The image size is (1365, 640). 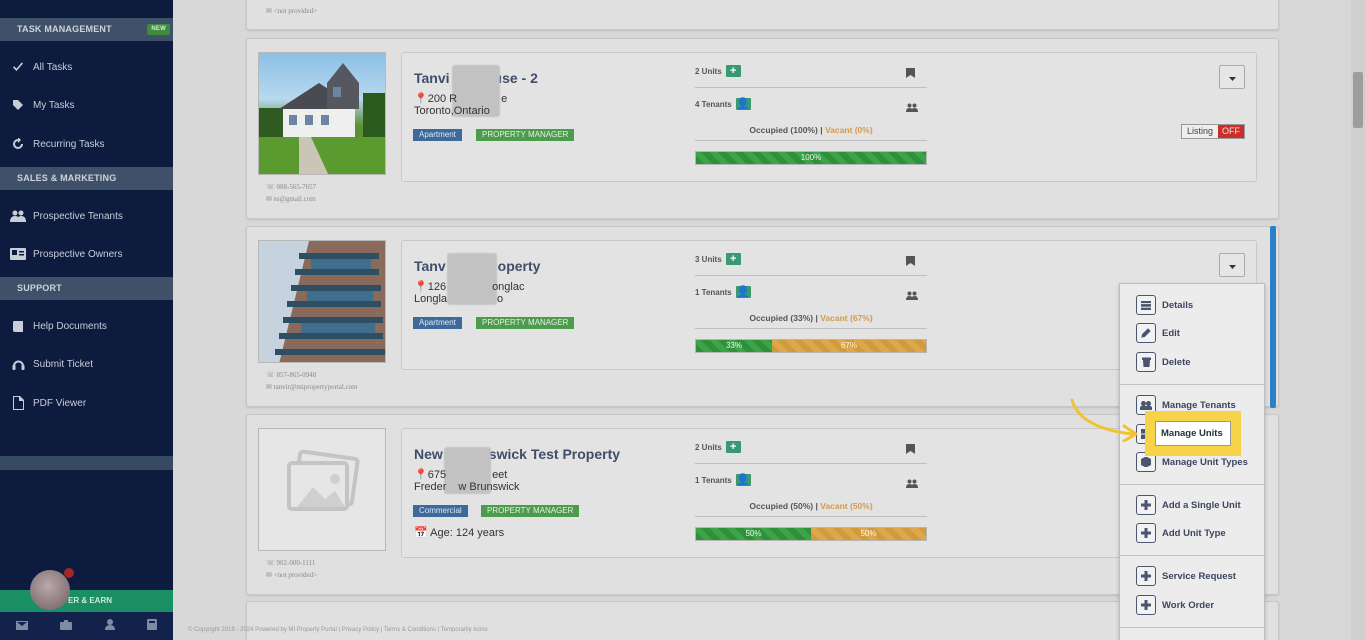 I want to click on property-card-partial, so click(x=762, y=15).